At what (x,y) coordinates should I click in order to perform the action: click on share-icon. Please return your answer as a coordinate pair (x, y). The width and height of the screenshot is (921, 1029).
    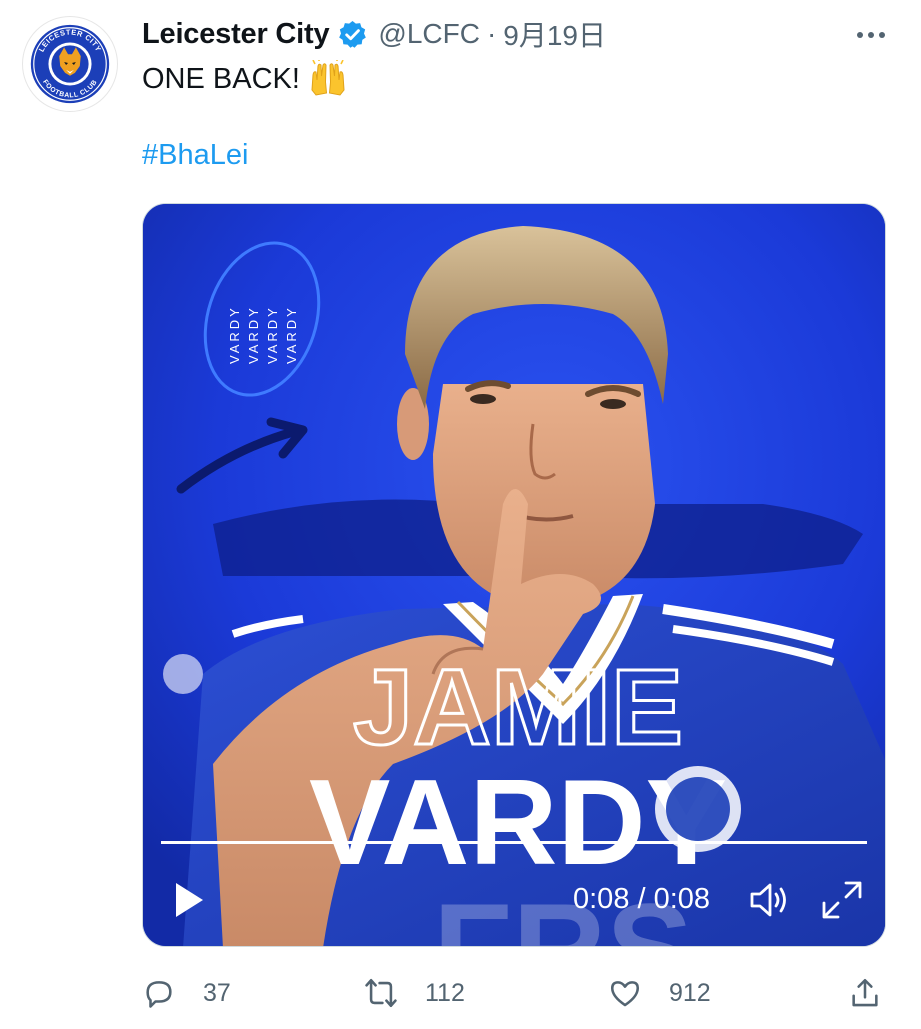
    Looking at the image, I should click on (865, 992).